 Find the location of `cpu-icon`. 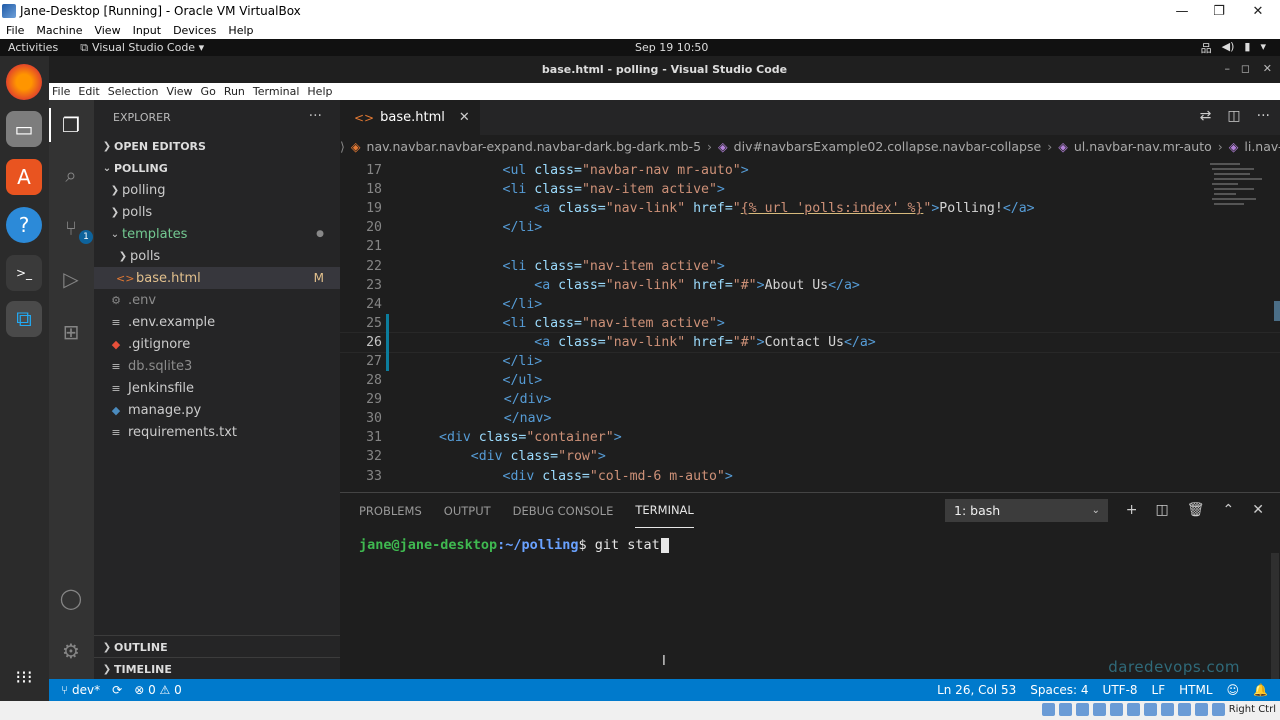

cpu-icon is located at coordinates (1184, 709).